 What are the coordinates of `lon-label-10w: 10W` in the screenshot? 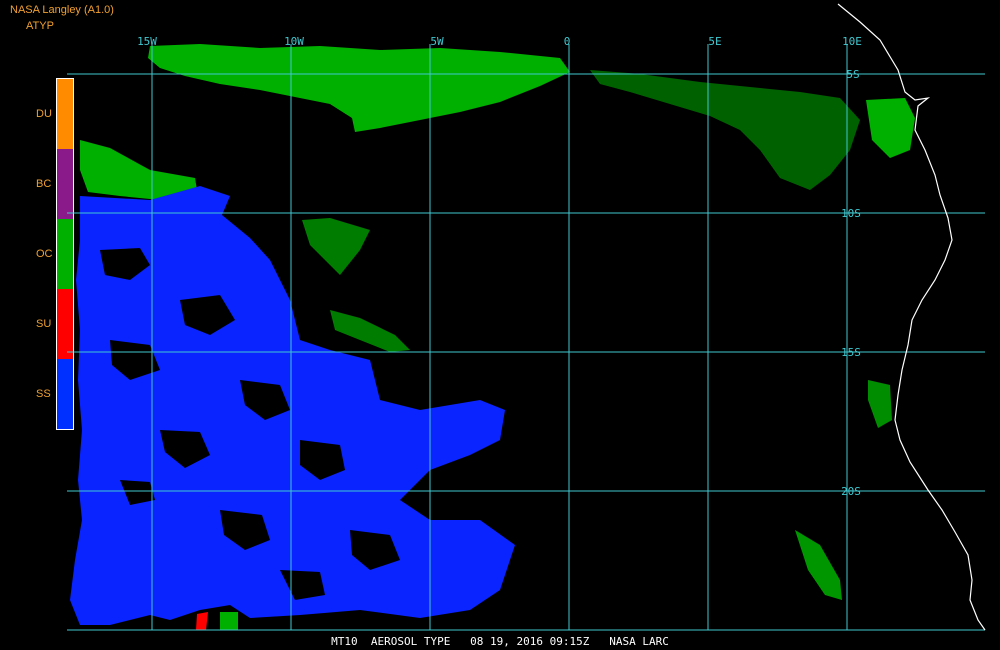 It's located at (294, 41).